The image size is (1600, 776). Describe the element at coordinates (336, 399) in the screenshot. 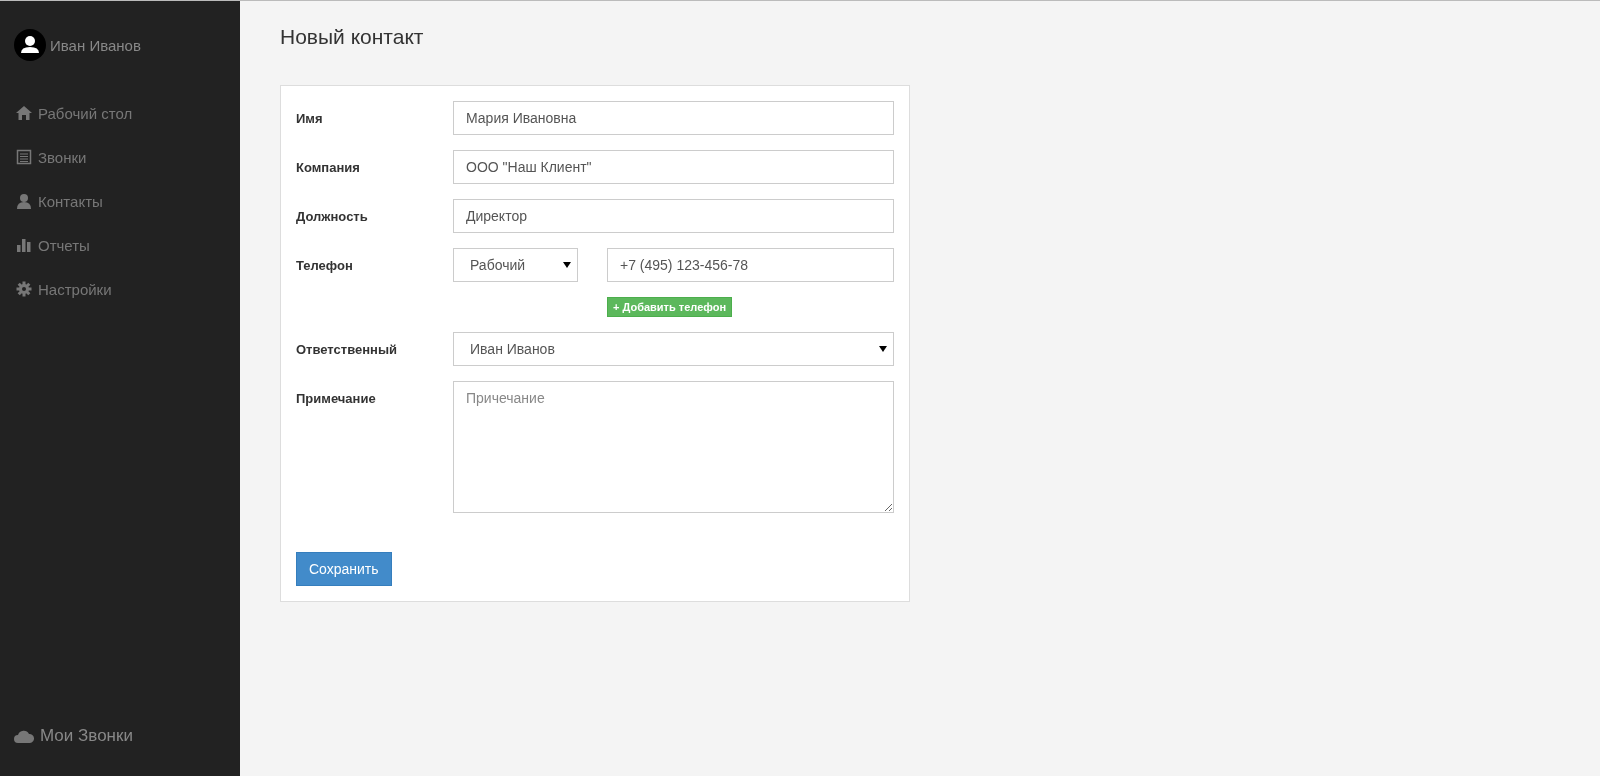

I see `field-label: Примечание` at that location.